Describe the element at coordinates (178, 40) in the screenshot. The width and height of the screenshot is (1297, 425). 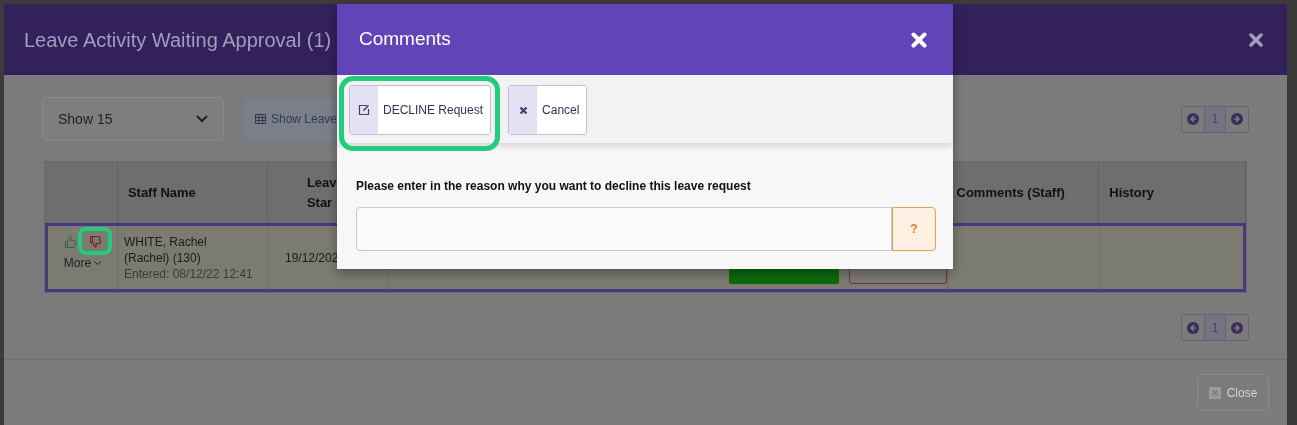
I see `modal-title: Leave Activity Waiting Approval (1)` at that location.